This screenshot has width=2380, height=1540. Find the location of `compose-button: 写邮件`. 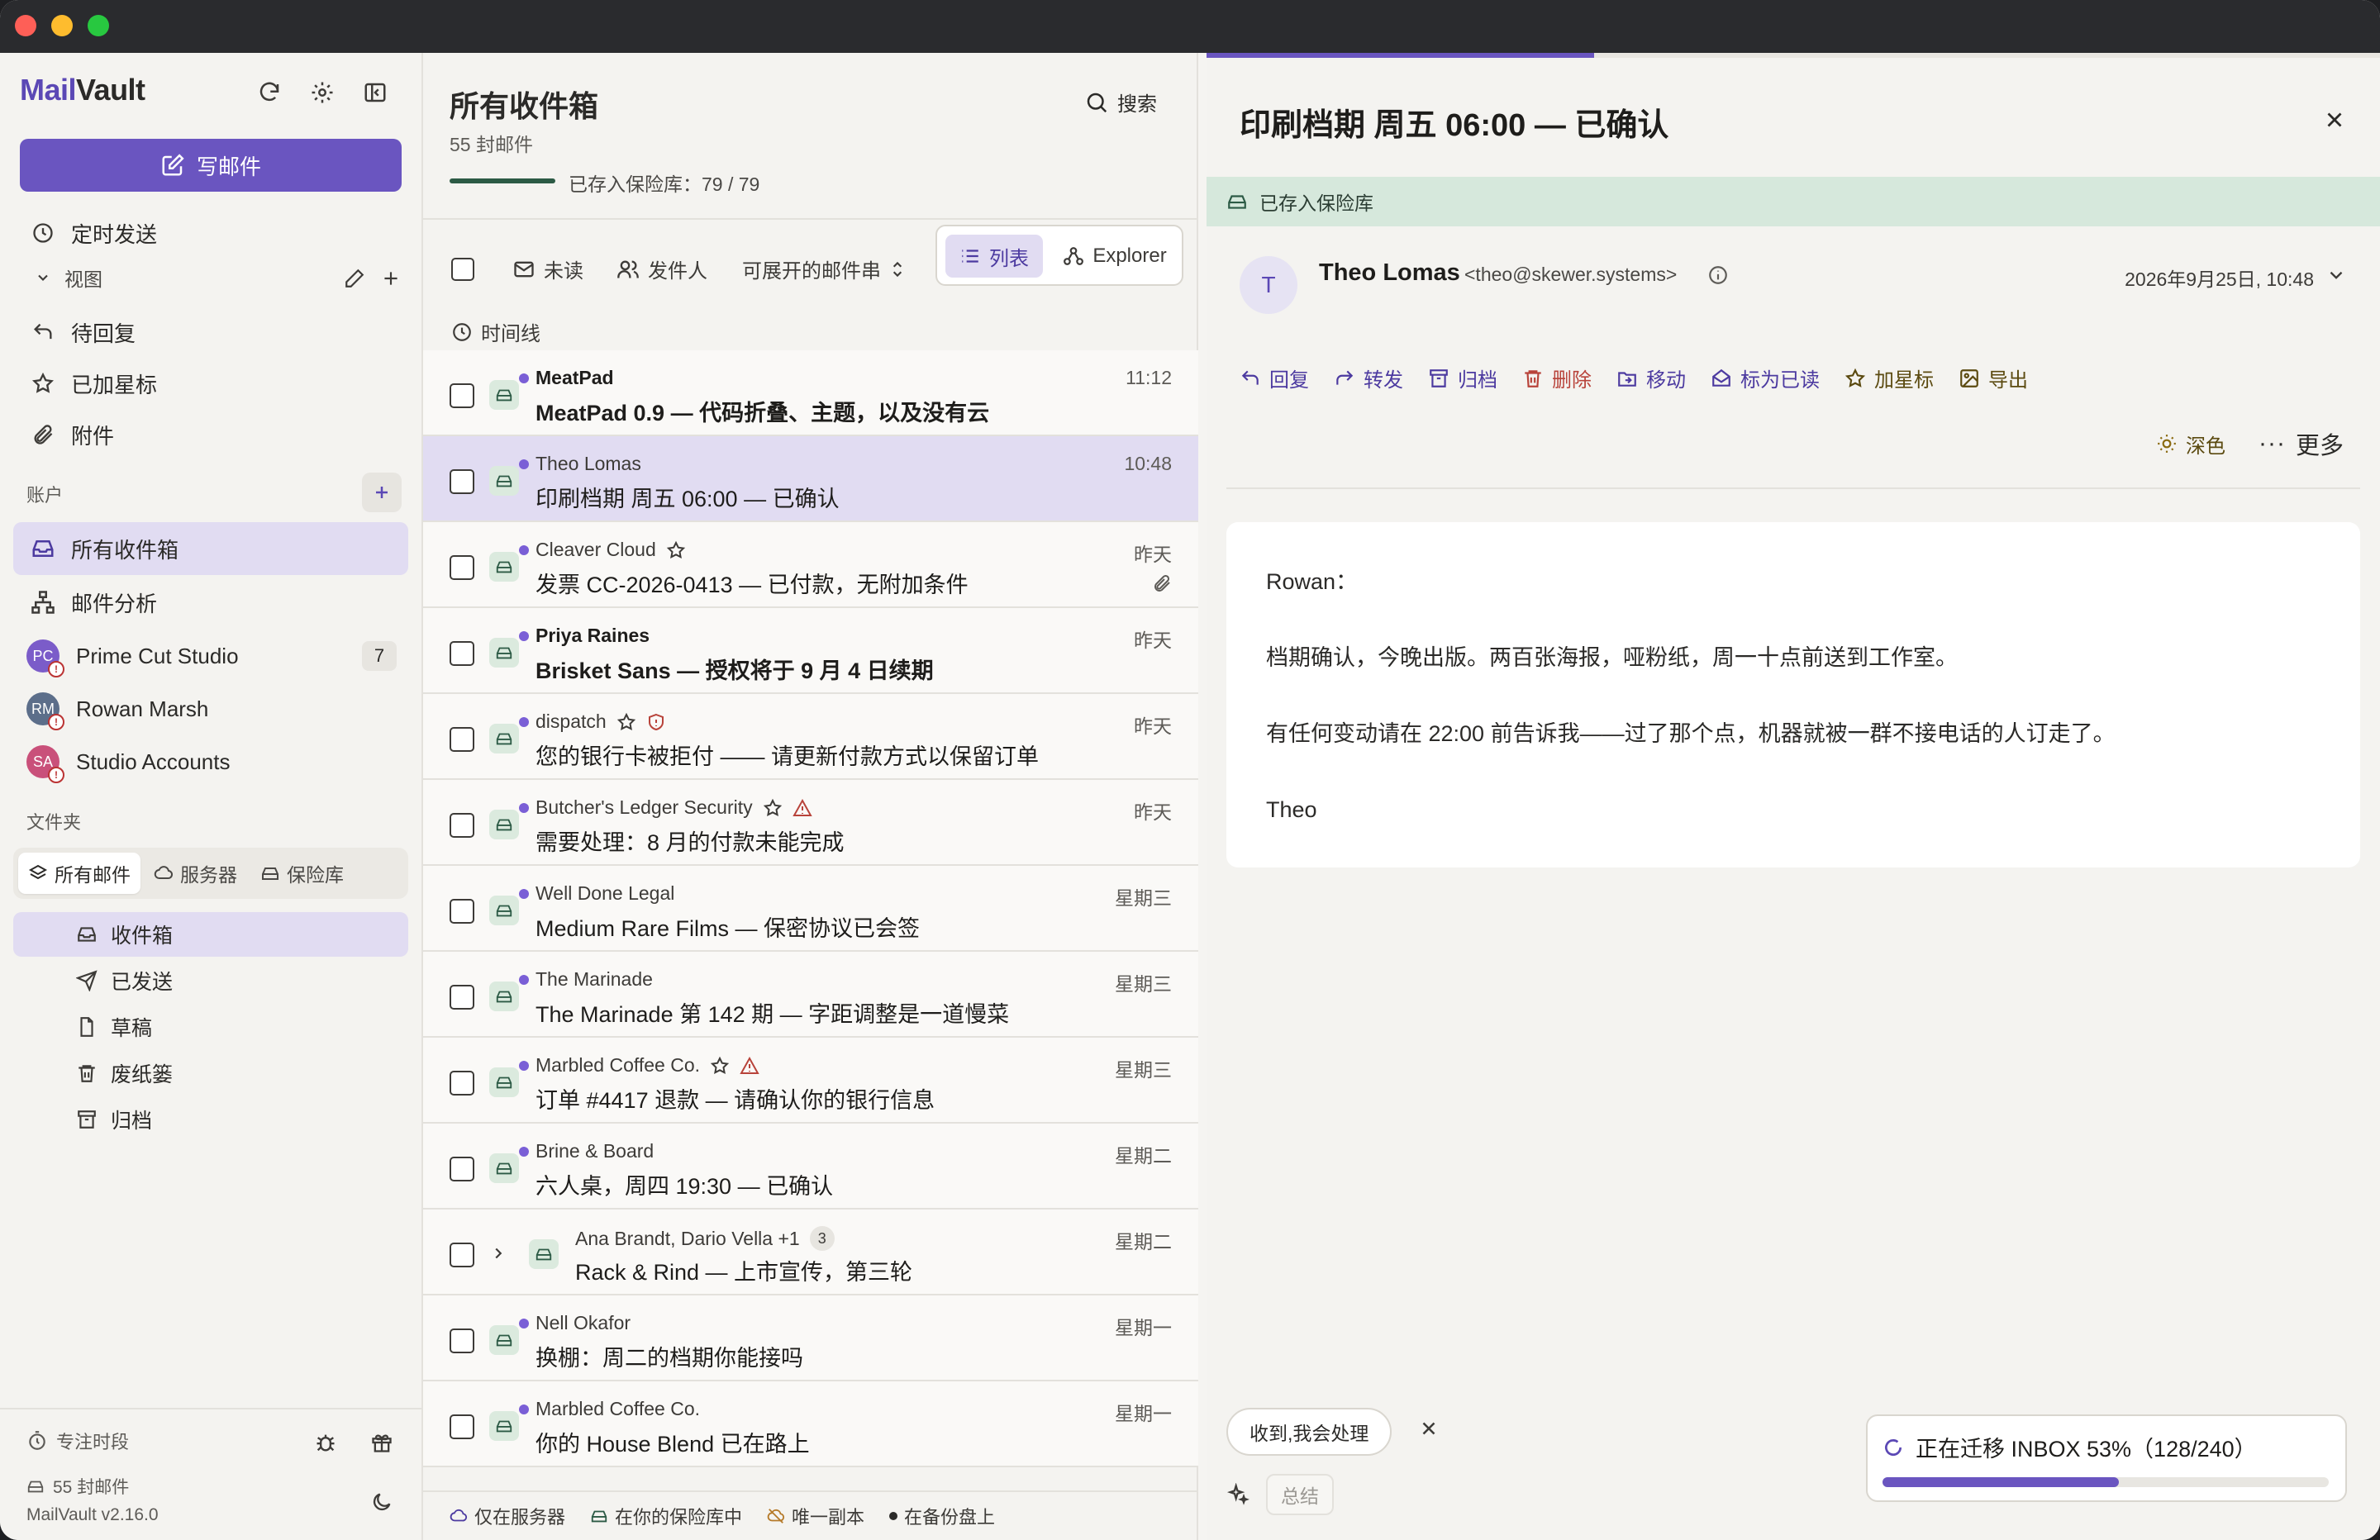

compose-button: 写邮件 is located at coordinates (211, 165).